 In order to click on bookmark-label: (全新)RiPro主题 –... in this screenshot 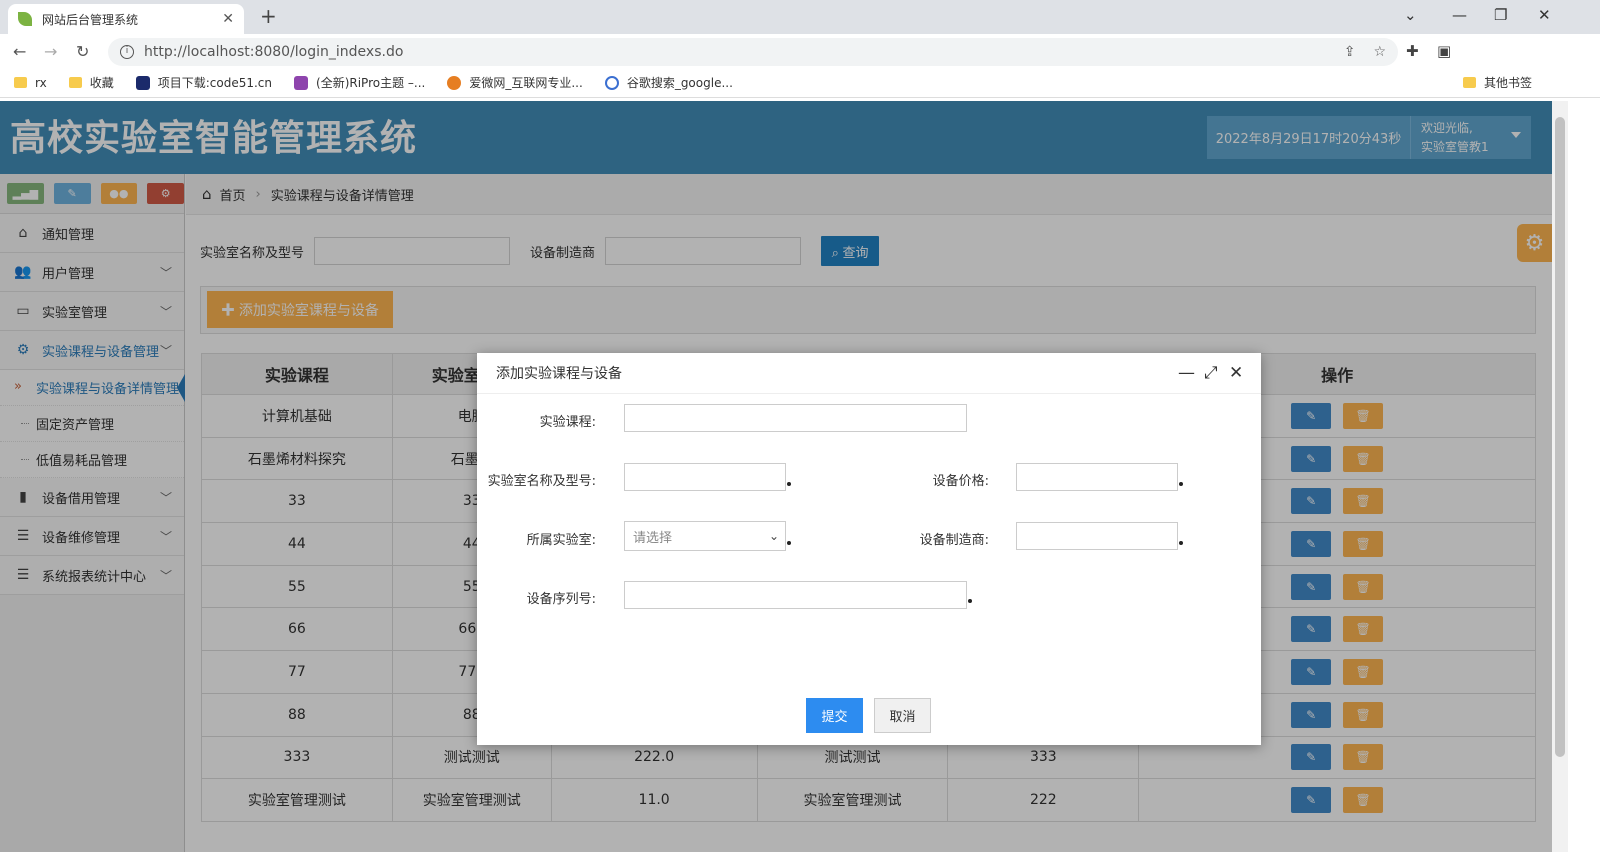, I will do `click(371, 83)`.